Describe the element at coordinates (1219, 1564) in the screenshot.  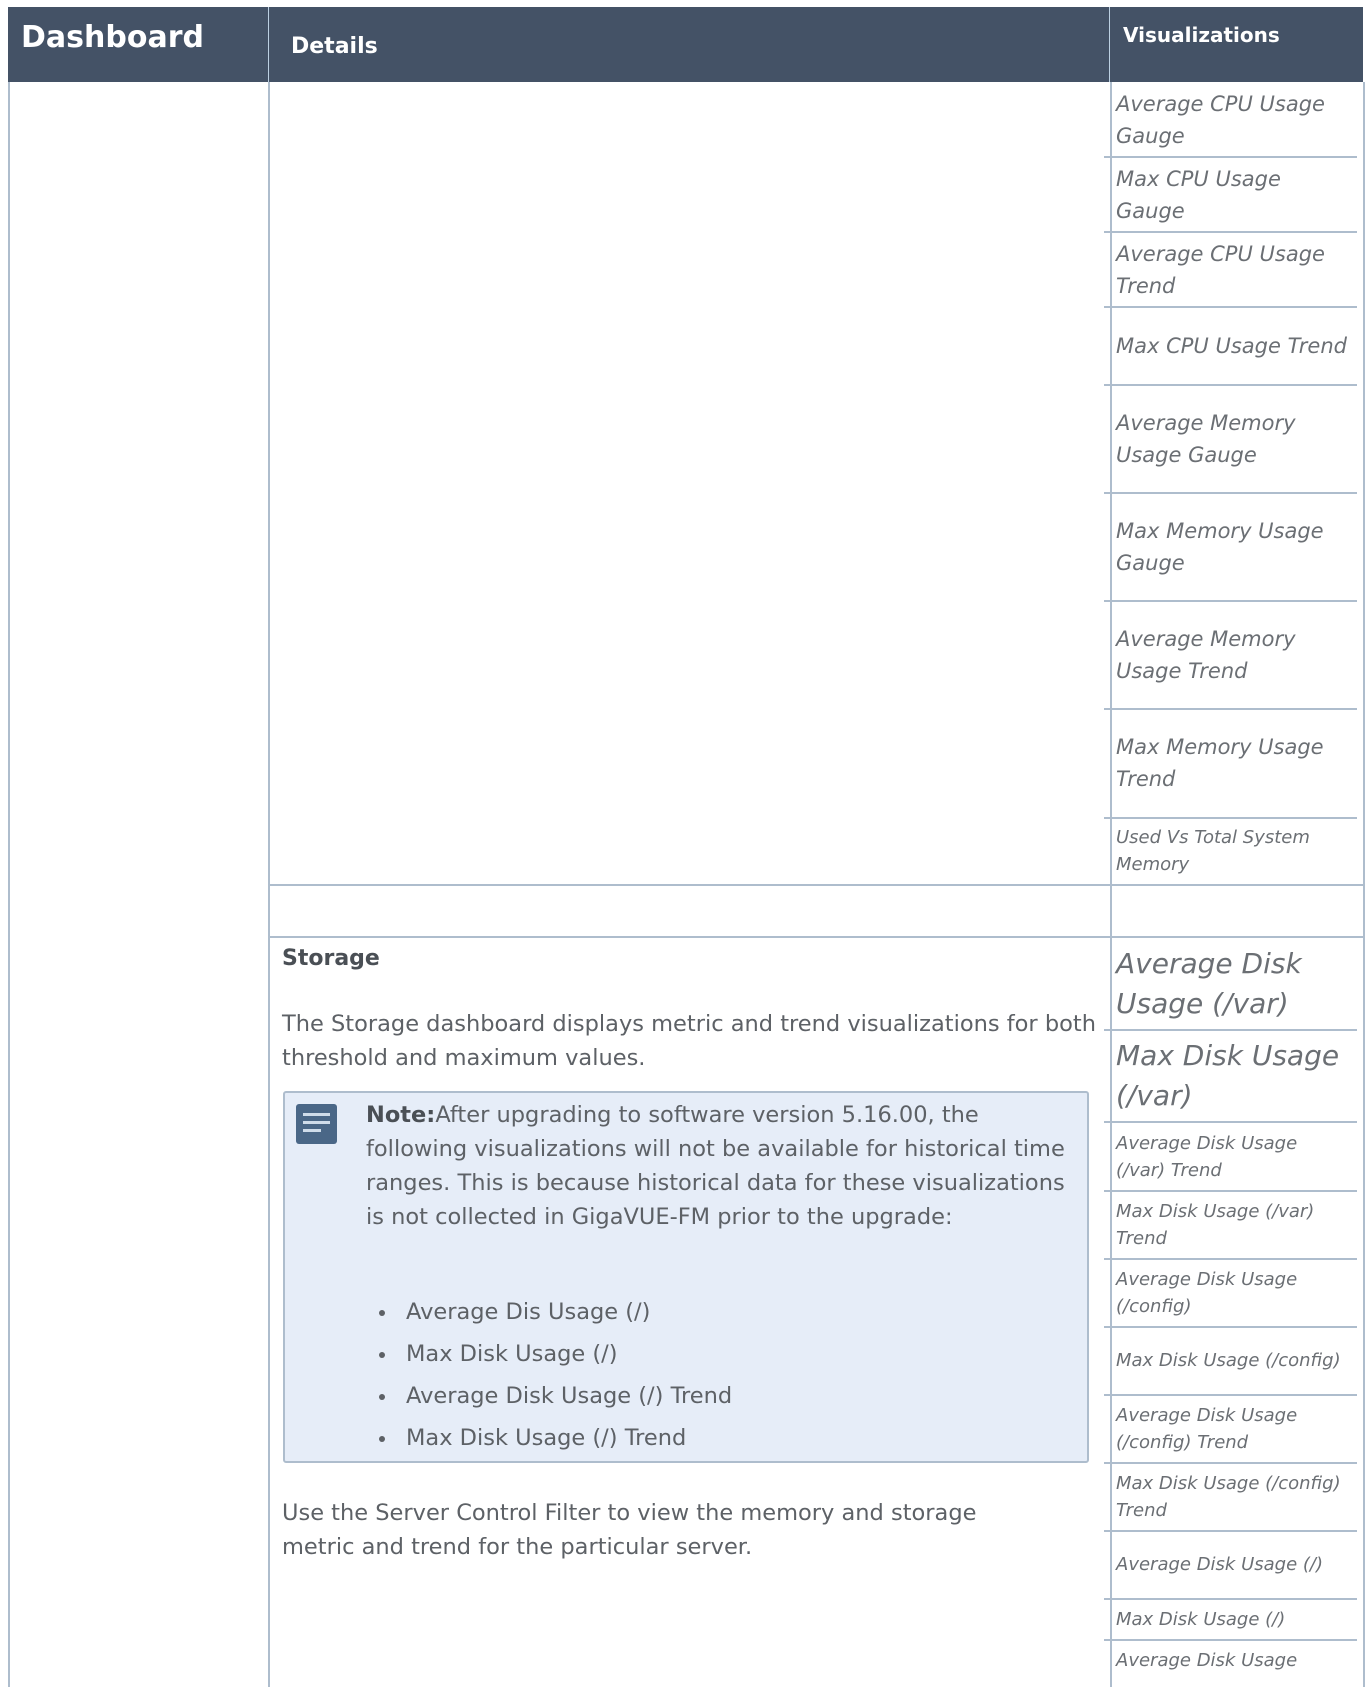
I see `viz-cell: Average Disk Usage (/)` at that location.